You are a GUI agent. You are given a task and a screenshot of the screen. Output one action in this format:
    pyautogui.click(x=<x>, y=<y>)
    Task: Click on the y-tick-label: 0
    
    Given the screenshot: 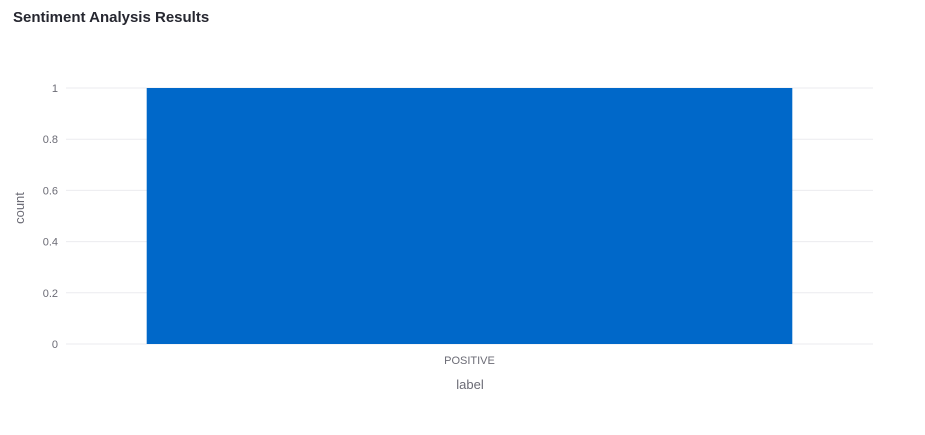 What is the action you would take?
    pyautogui.click(x=55, y=345)
    